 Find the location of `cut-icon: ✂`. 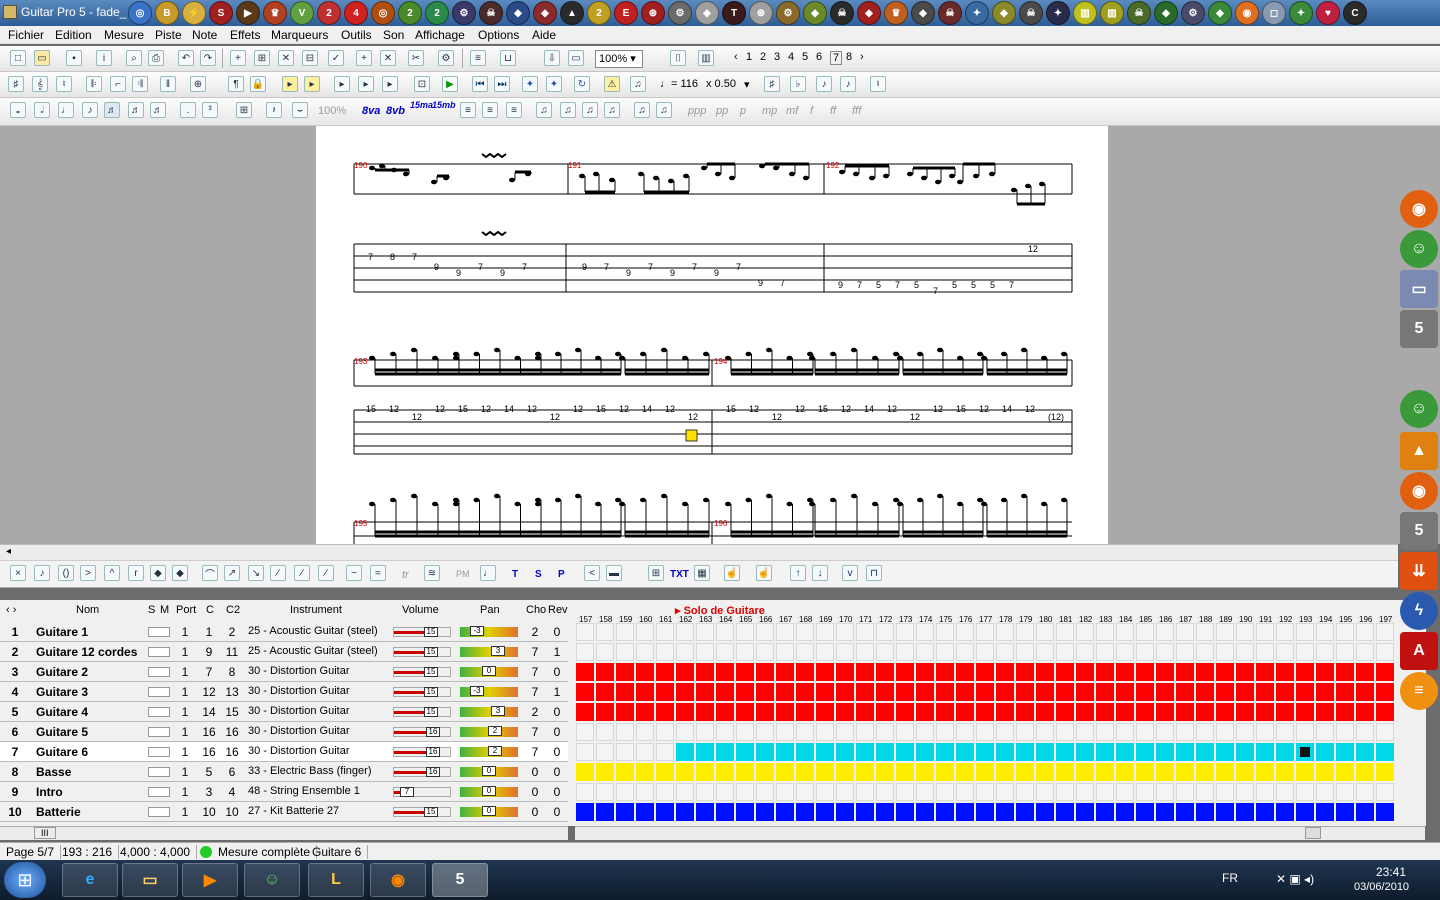

cut-icon: ✂ is located at coordinates (416, 58).